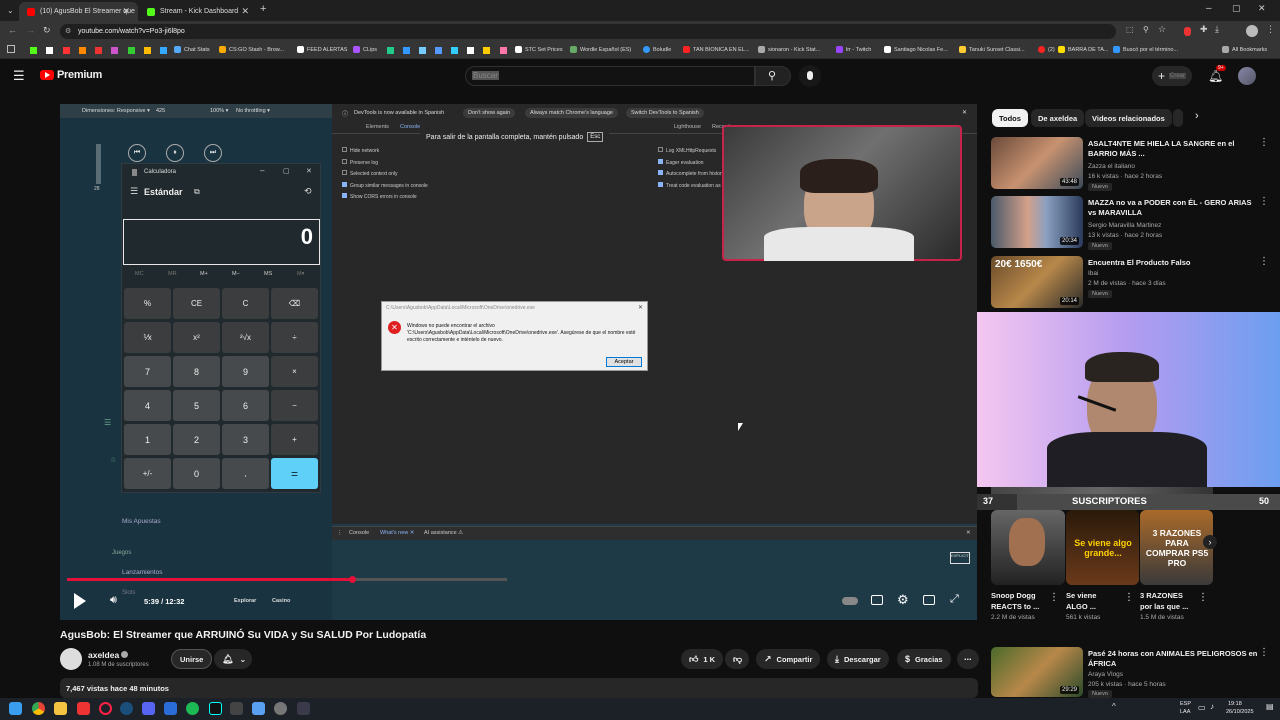 The image size is (1280, 720). Describe the element at coordinates (1217, 75) in the screenshot. I see `notifications-button: 🔔︎ 9+` at that location.